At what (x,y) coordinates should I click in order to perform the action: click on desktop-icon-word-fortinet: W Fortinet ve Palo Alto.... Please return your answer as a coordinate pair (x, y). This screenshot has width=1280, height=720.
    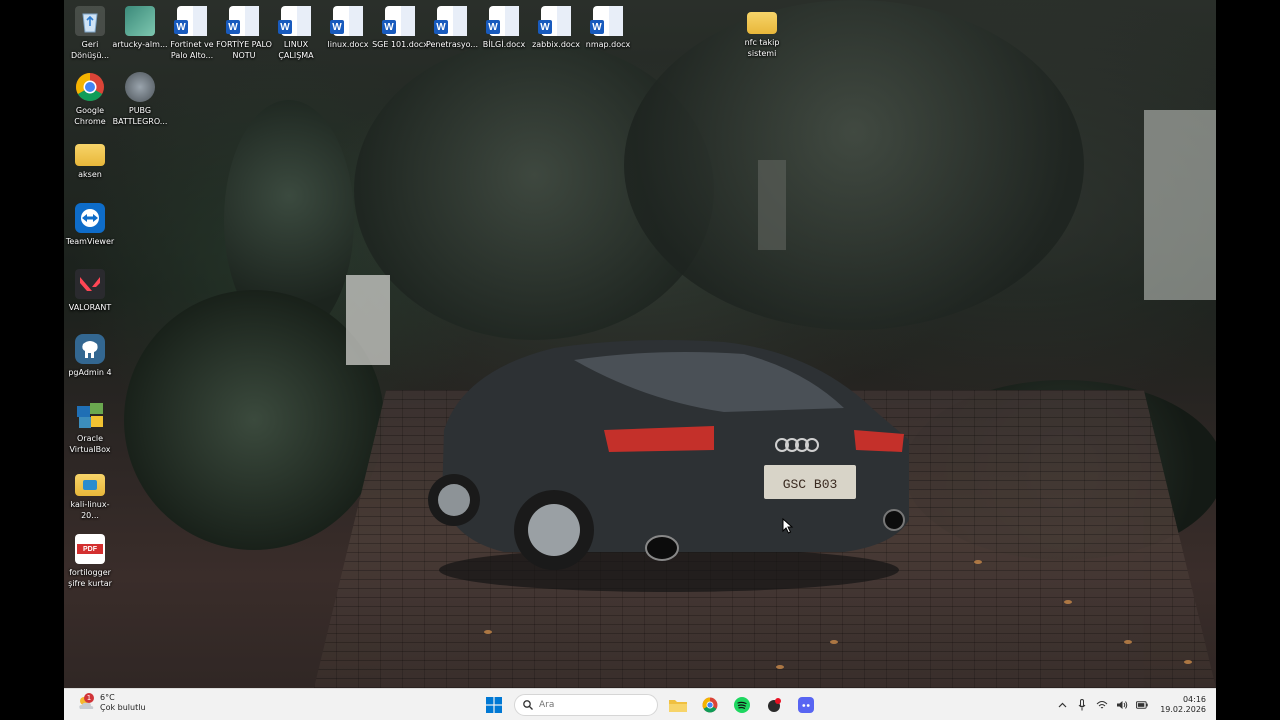
    Looking at the image, I should click on (192, 33).